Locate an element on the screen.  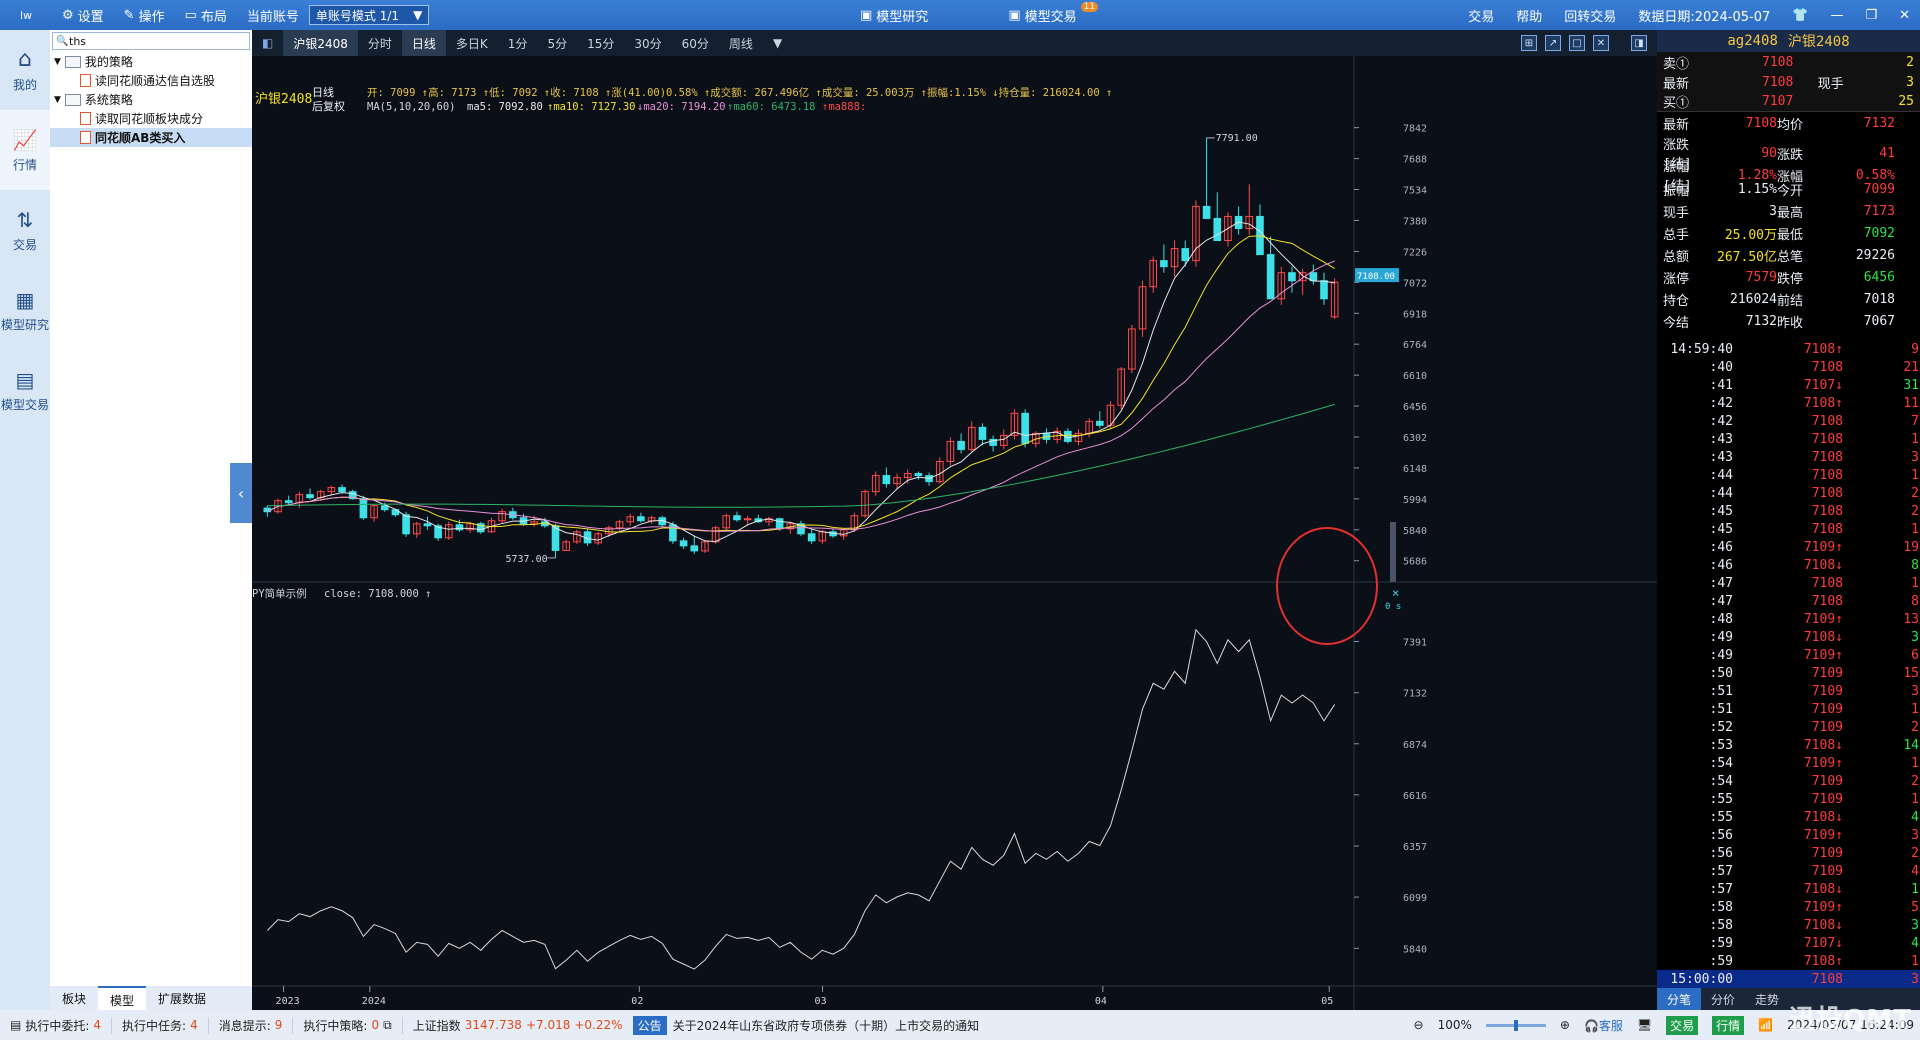
menu-trade: 交易 is located at coordinates (1481, 15).